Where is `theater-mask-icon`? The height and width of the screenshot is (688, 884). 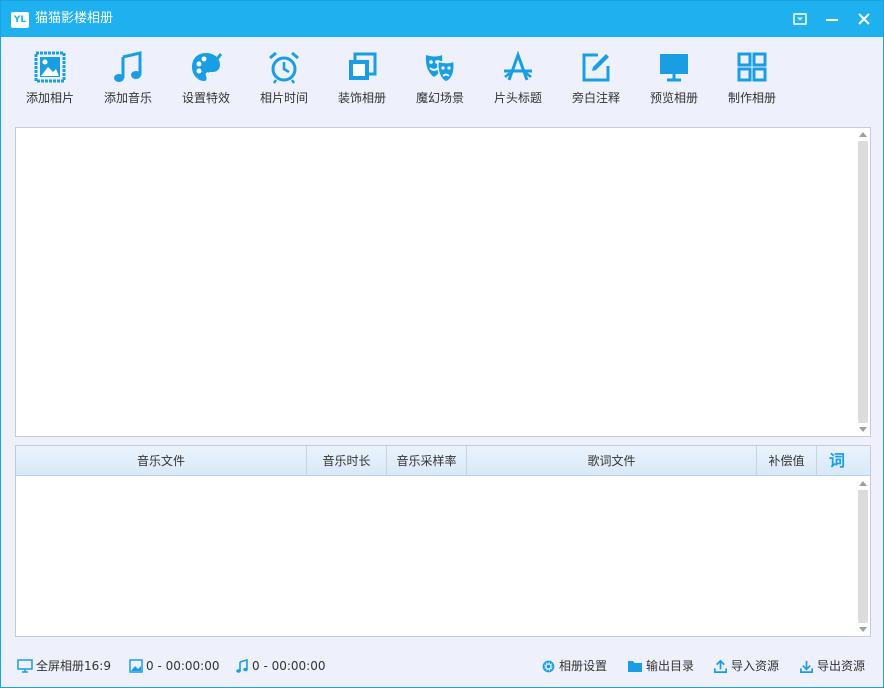
theater-mask-icon is located at coordinates (440, 69).